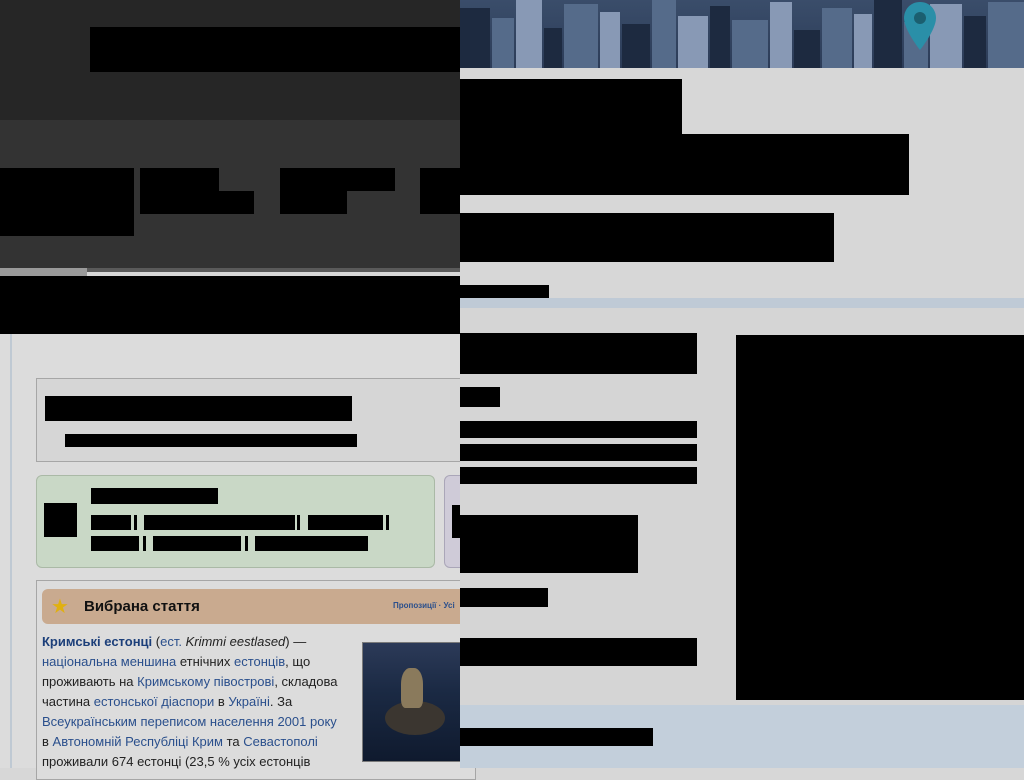 The height and width of the screenshot is (780, 1024). Describe the element at coordinates (275, 49) in the screenshot. I see `redacted-logo-block` at that location.